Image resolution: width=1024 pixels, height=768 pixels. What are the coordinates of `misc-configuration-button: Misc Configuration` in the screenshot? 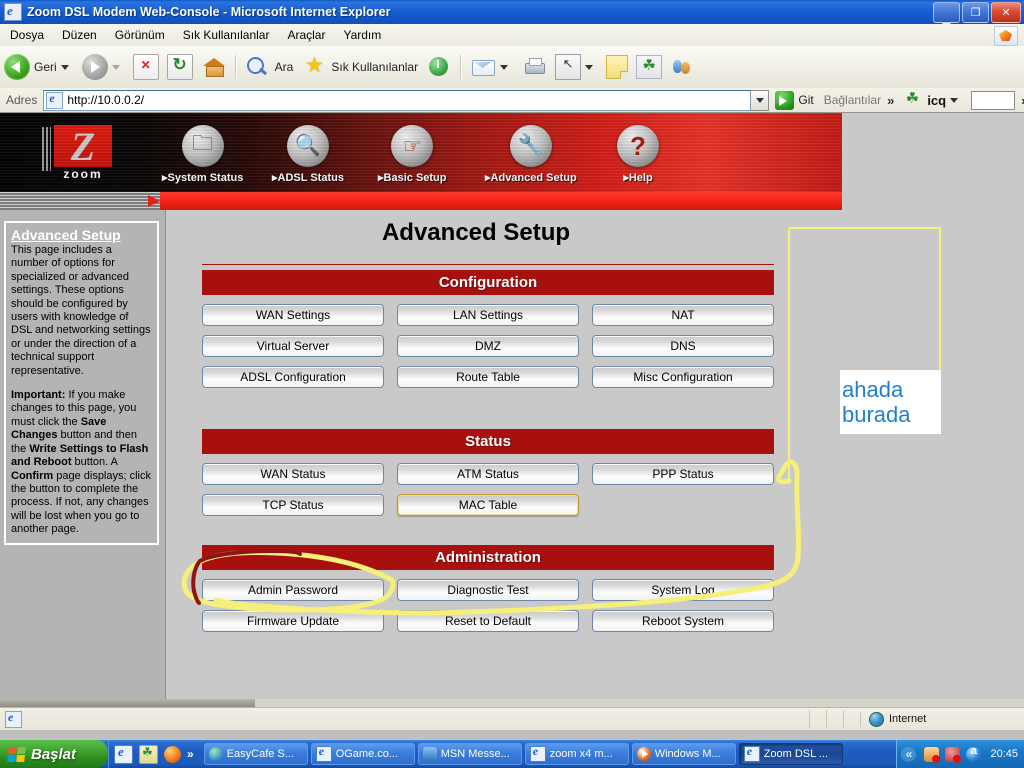 It's located at (683, 377).